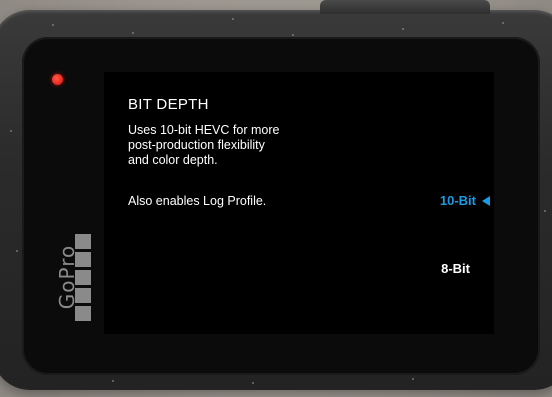  I want to click on option-8-bit: 8-Bit, so click(455, 268).